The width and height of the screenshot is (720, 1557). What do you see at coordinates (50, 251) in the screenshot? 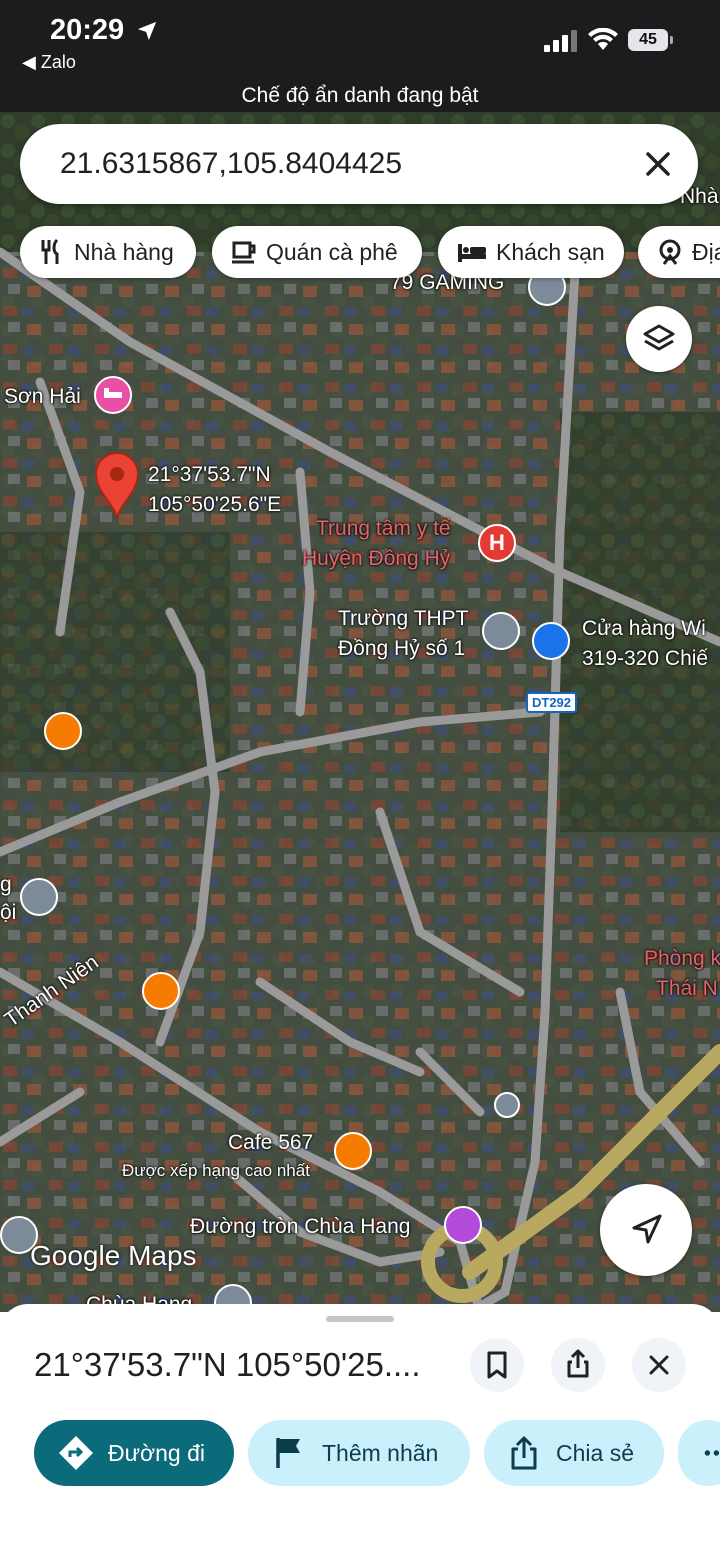
I see `fork-knife-icon` at bounding box center [50, 251].